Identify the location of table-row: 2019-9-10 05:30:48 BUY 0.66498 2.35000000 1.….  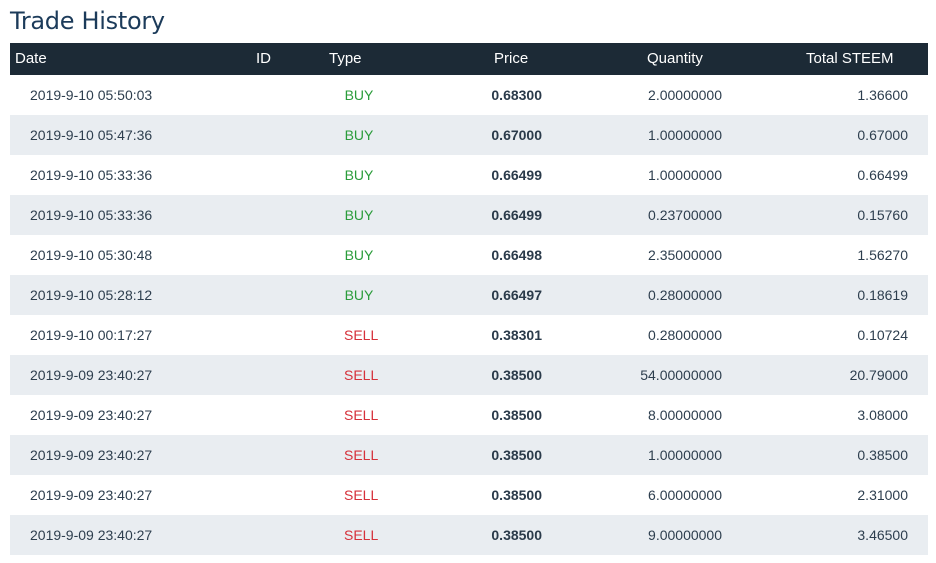
(469, 255).